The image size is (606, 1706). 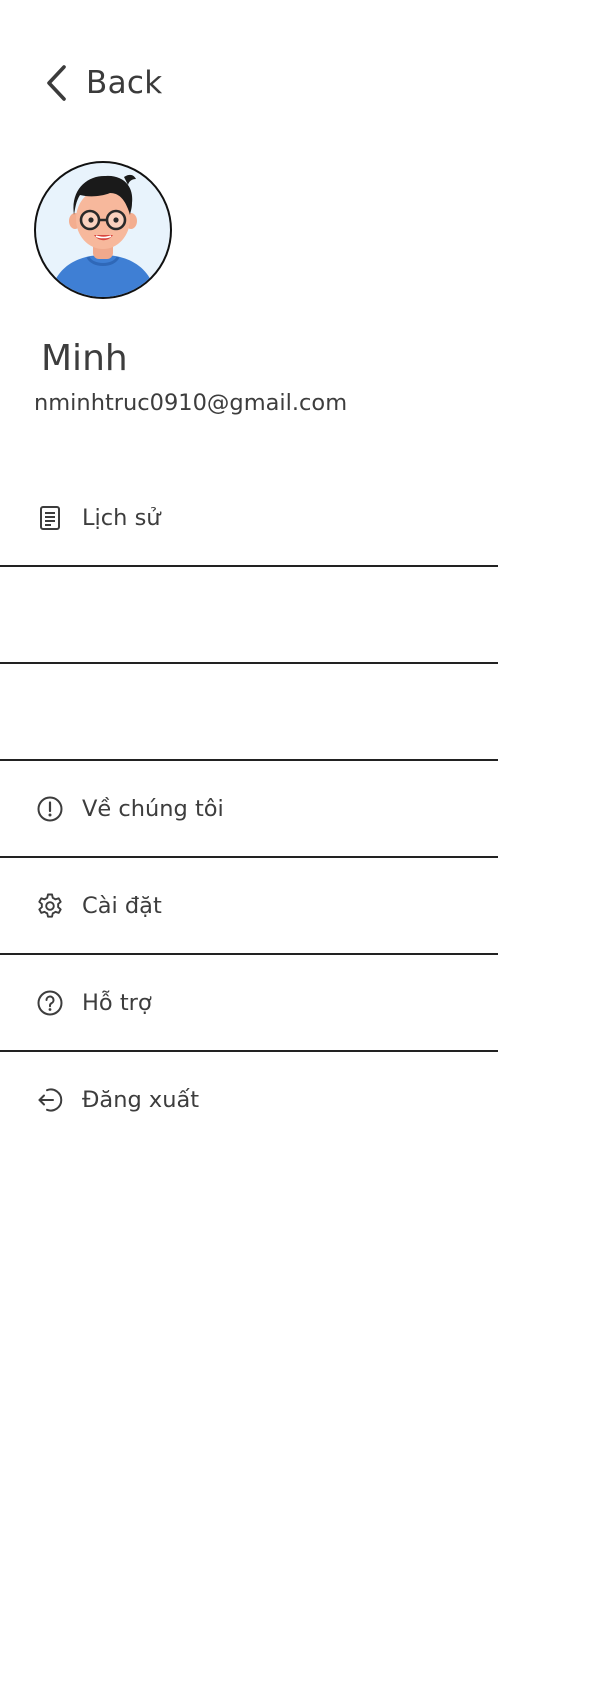 I want to click on avatar, so click(x=103, y=230).